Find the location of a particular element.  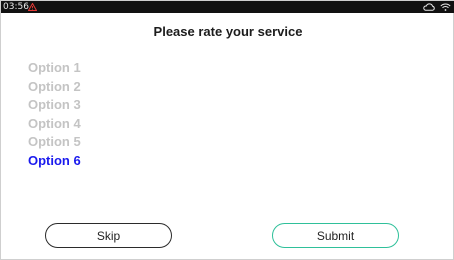

cloud-icon is located at coordinates (429, 7).